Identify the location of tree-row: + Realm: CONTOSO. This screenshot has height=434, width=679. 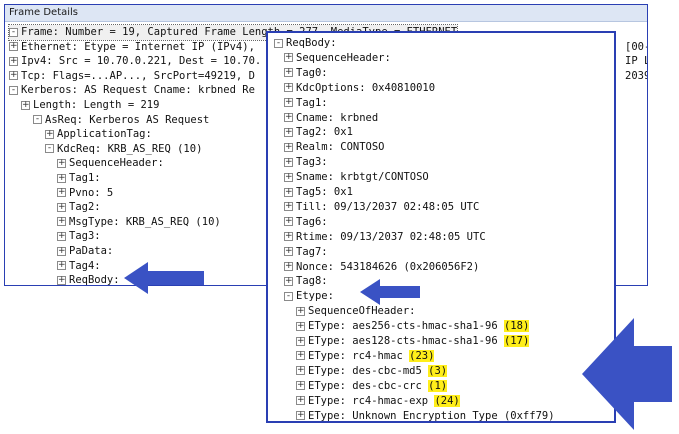
(334, 147).